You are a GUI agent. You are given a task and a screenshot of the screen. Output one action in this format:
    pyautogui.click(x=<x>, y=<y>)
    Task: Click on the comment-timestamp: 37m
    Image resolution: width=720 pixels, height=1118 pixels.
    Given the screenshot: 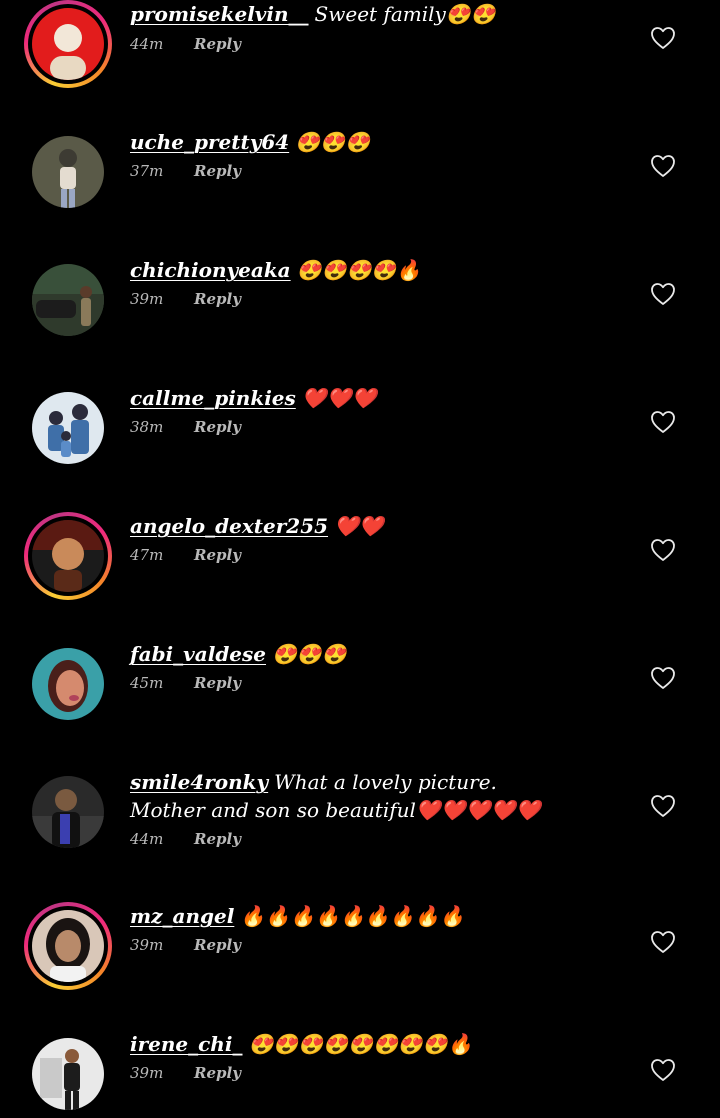 What is the action you would take?
    pyautogui.click(x=147, y=171)
    